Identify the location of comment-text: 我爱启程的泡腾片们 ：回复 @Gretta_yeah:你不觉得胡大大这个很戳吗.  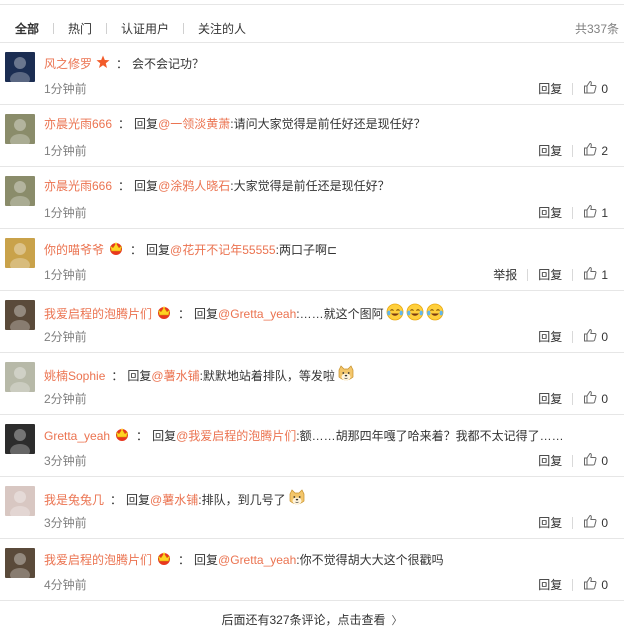
(329, 559).